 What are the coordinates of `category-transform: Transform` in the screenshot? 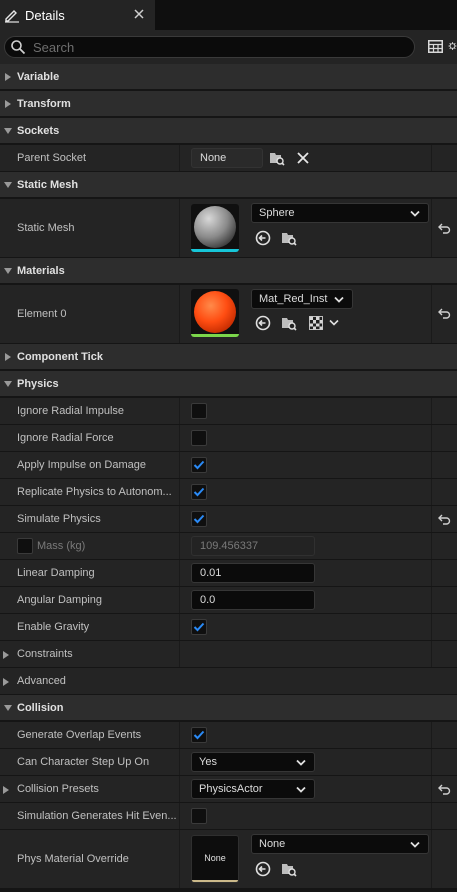 It's located at (228, 104).